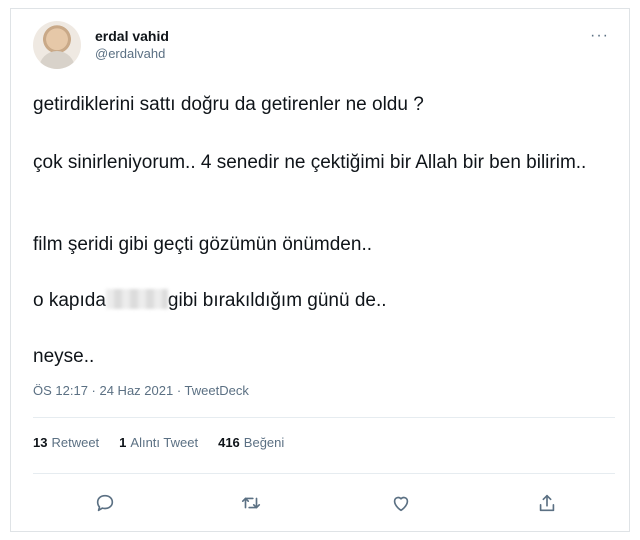 Image resolution: width=640 pixels, height=540 pixels. I want to click on like-count: 416, so click(229, 442).